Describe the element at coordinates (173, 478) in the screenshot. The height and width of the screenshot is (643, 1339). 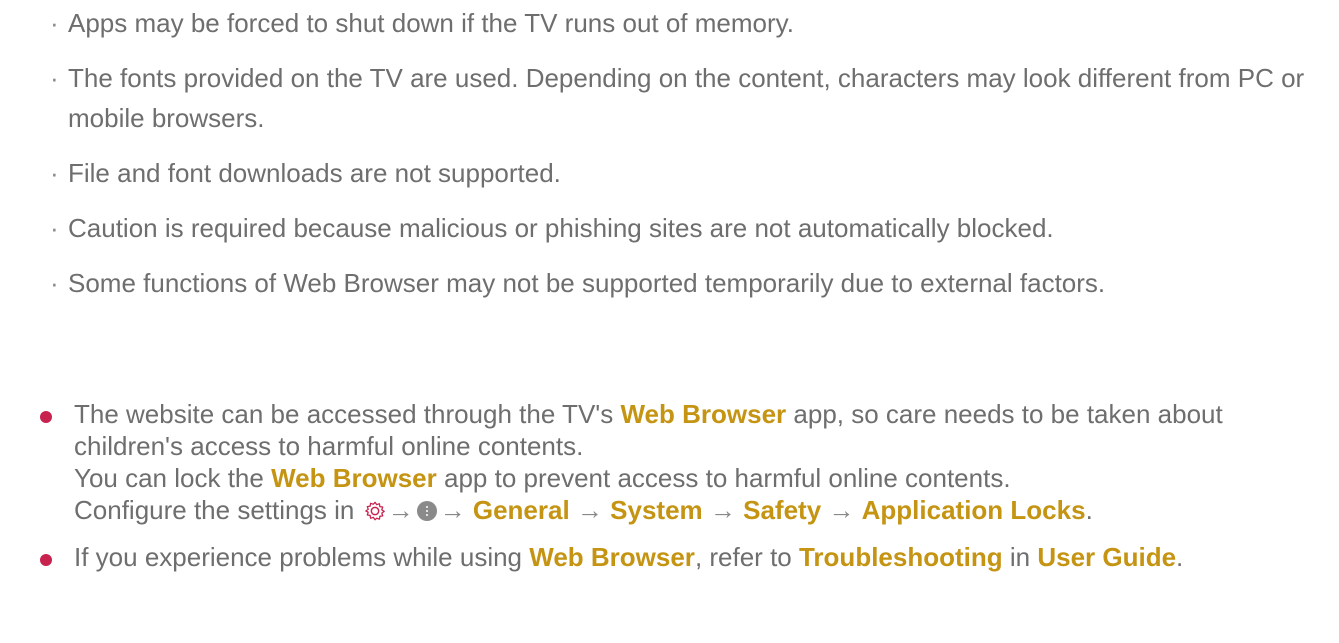
I see `text: You can lock the` at that location.